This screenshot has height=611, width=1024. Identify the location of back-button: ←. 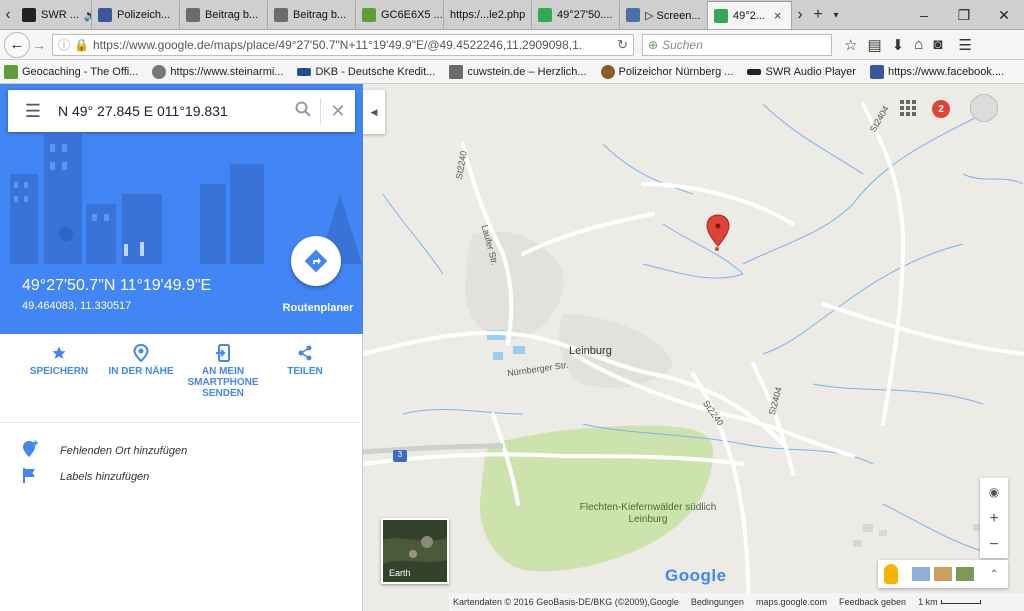
(17, 44).